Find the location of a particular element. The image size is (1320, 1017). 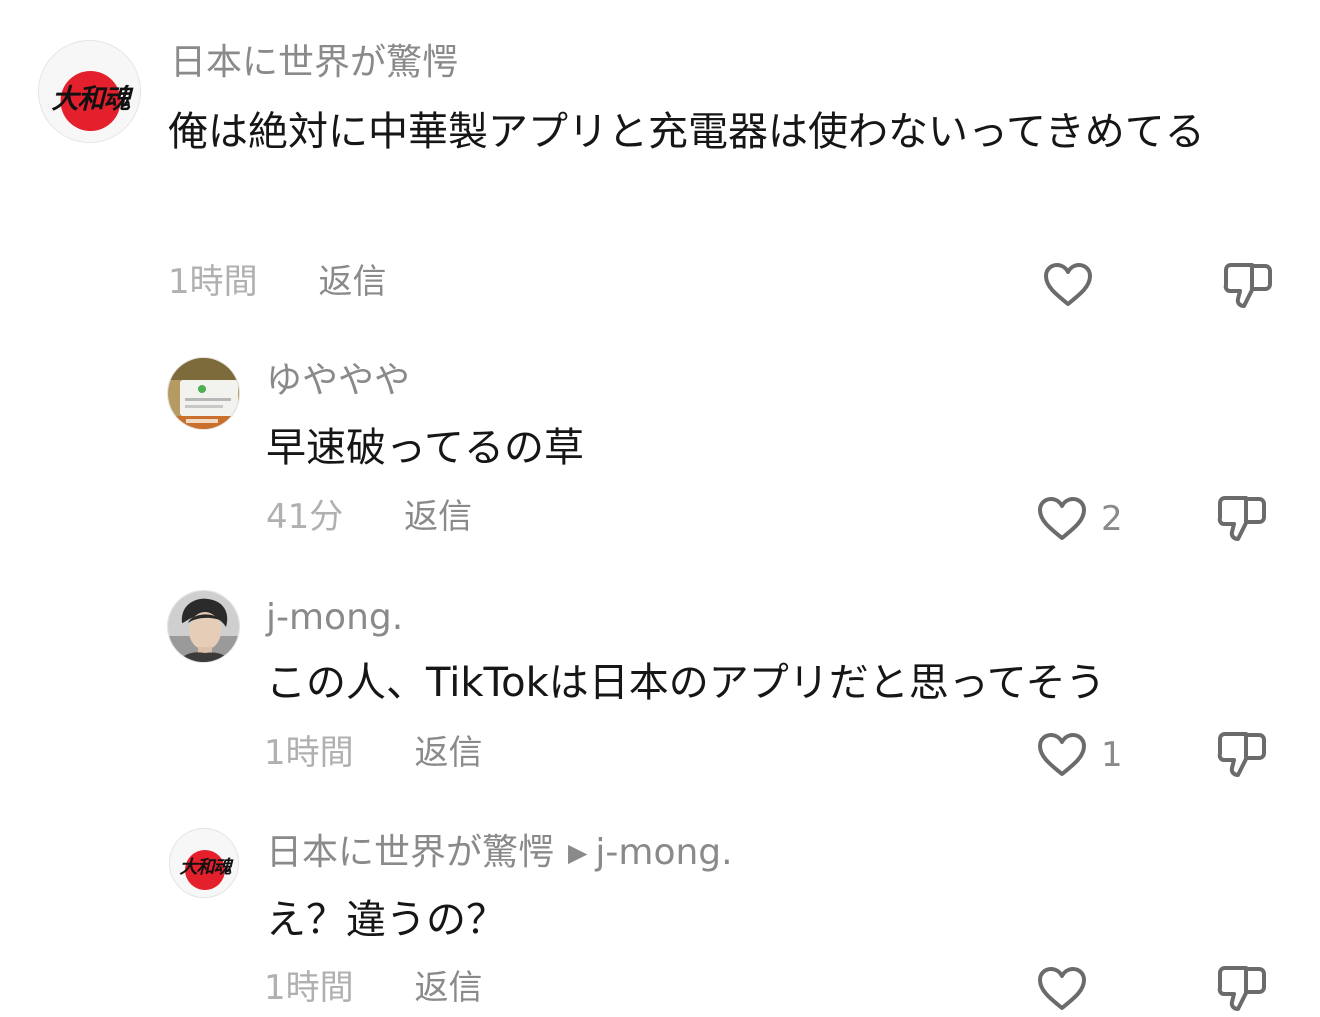

comment-username: 日本に世界が驚愕 ▶ j-mong. is located at coordinates (499, 854).